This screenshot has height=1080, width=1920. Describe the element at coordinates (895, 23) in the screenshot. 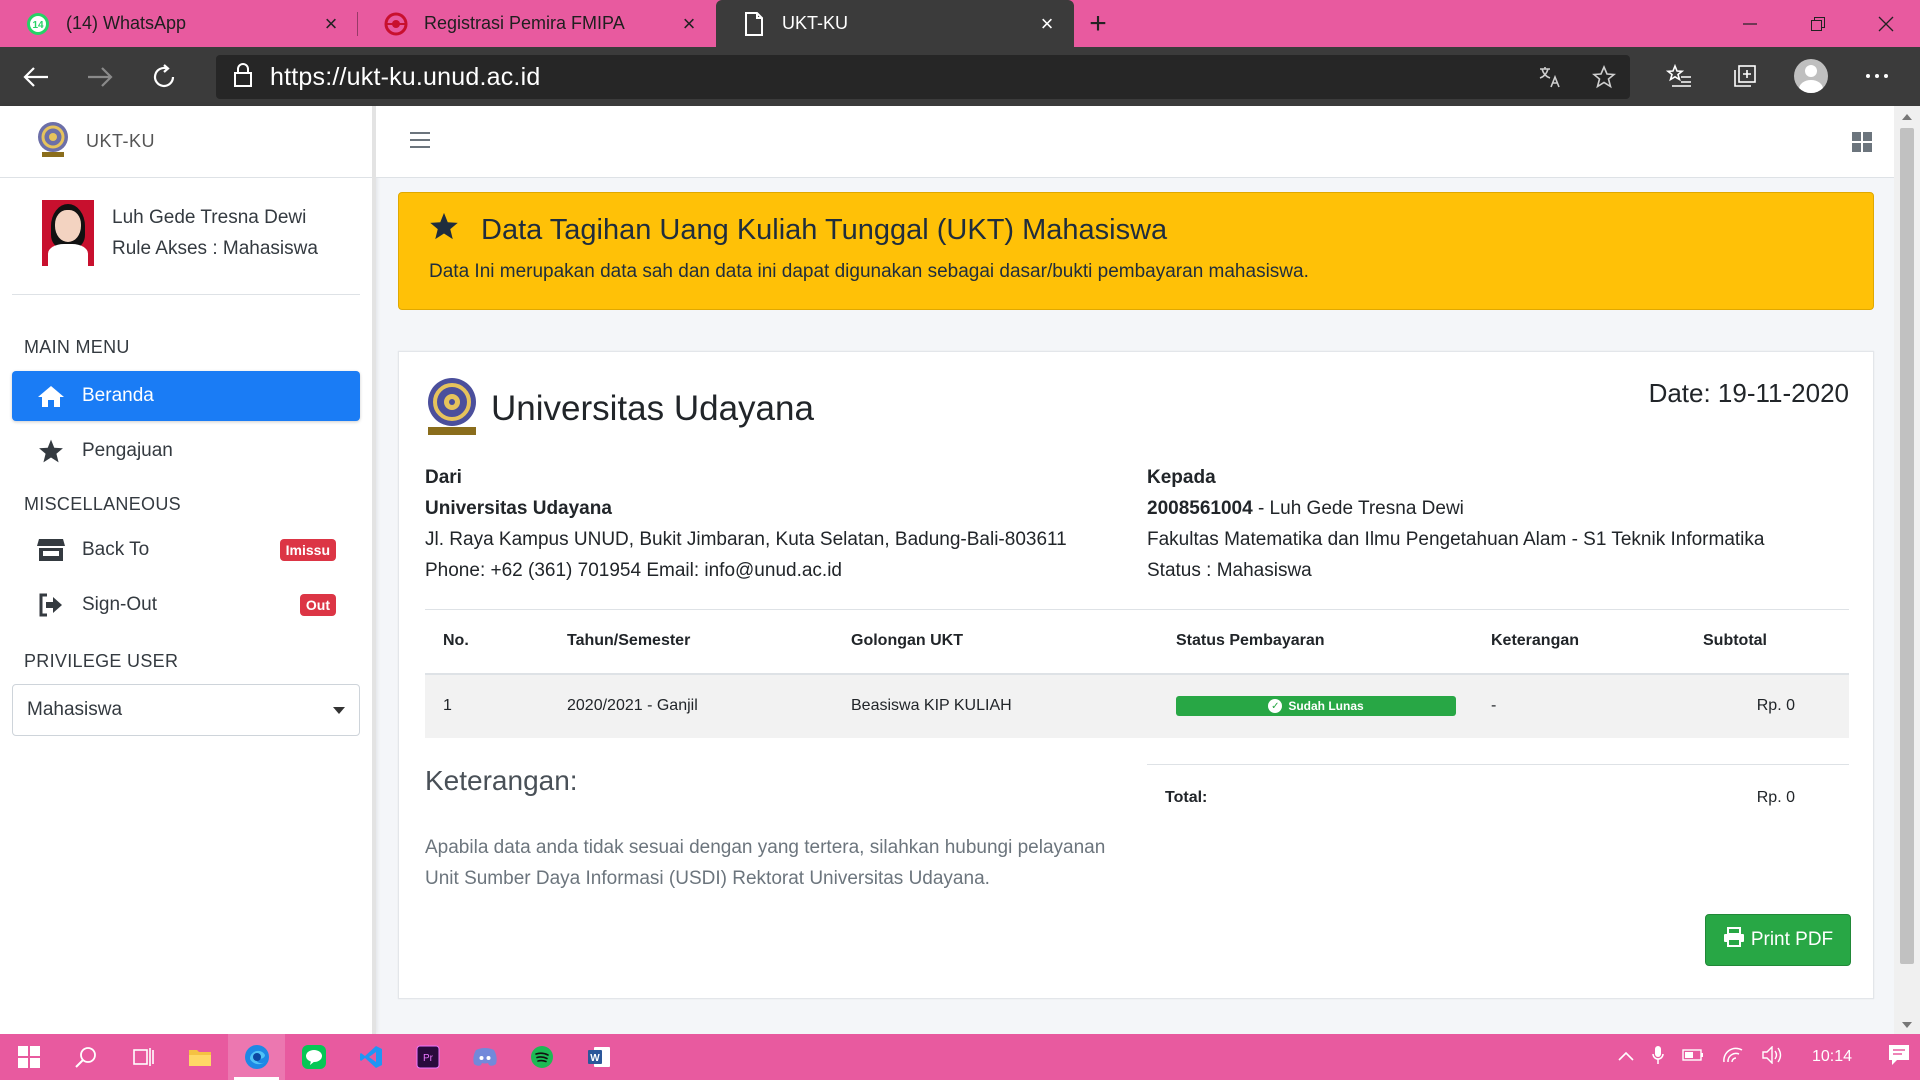

I see `tab-ukt-ku: UKT-KU ×` at that location.